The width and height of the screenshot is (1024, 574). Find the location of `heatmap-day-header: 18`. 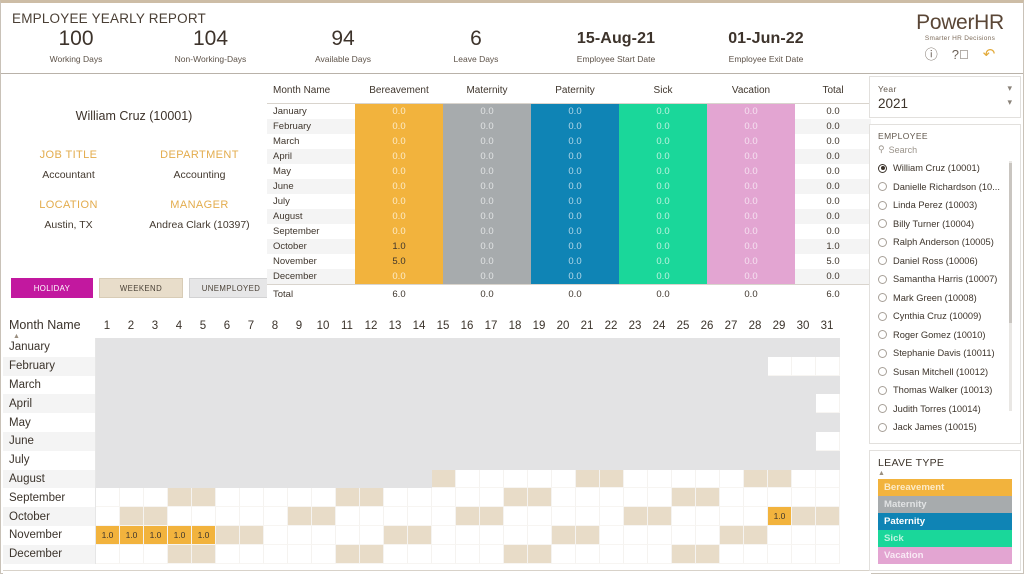

heatmap-day-header: 18 is located at coordinates (515, 326).